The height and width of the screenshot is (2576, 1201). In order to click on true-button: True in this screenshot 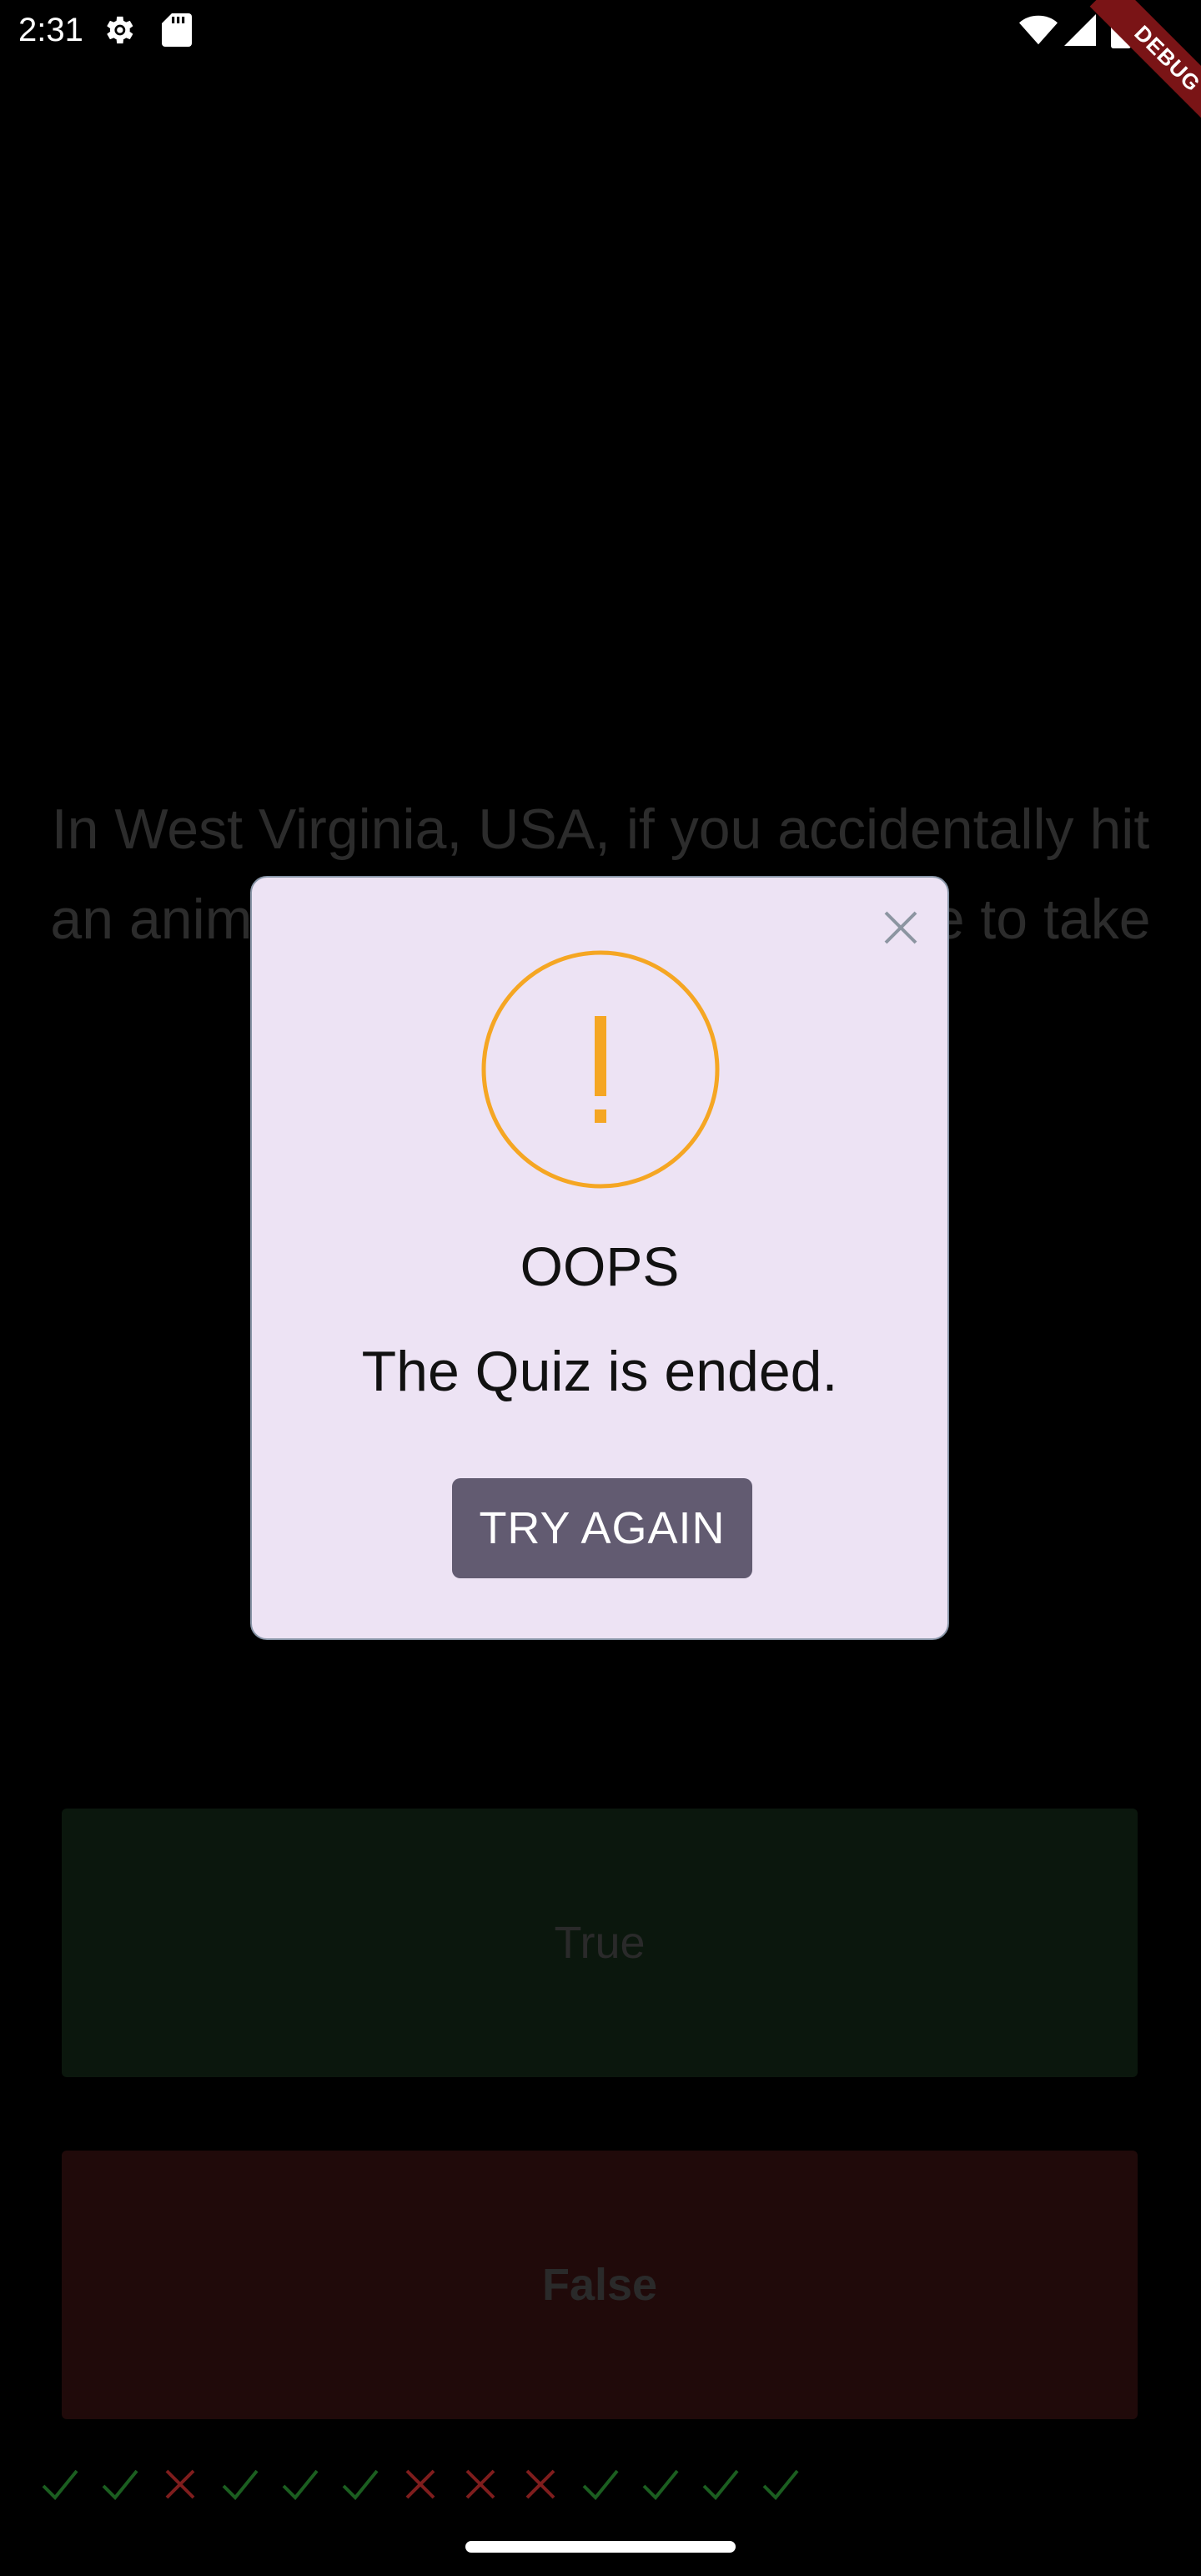, I will do `click(600, 1943)`.